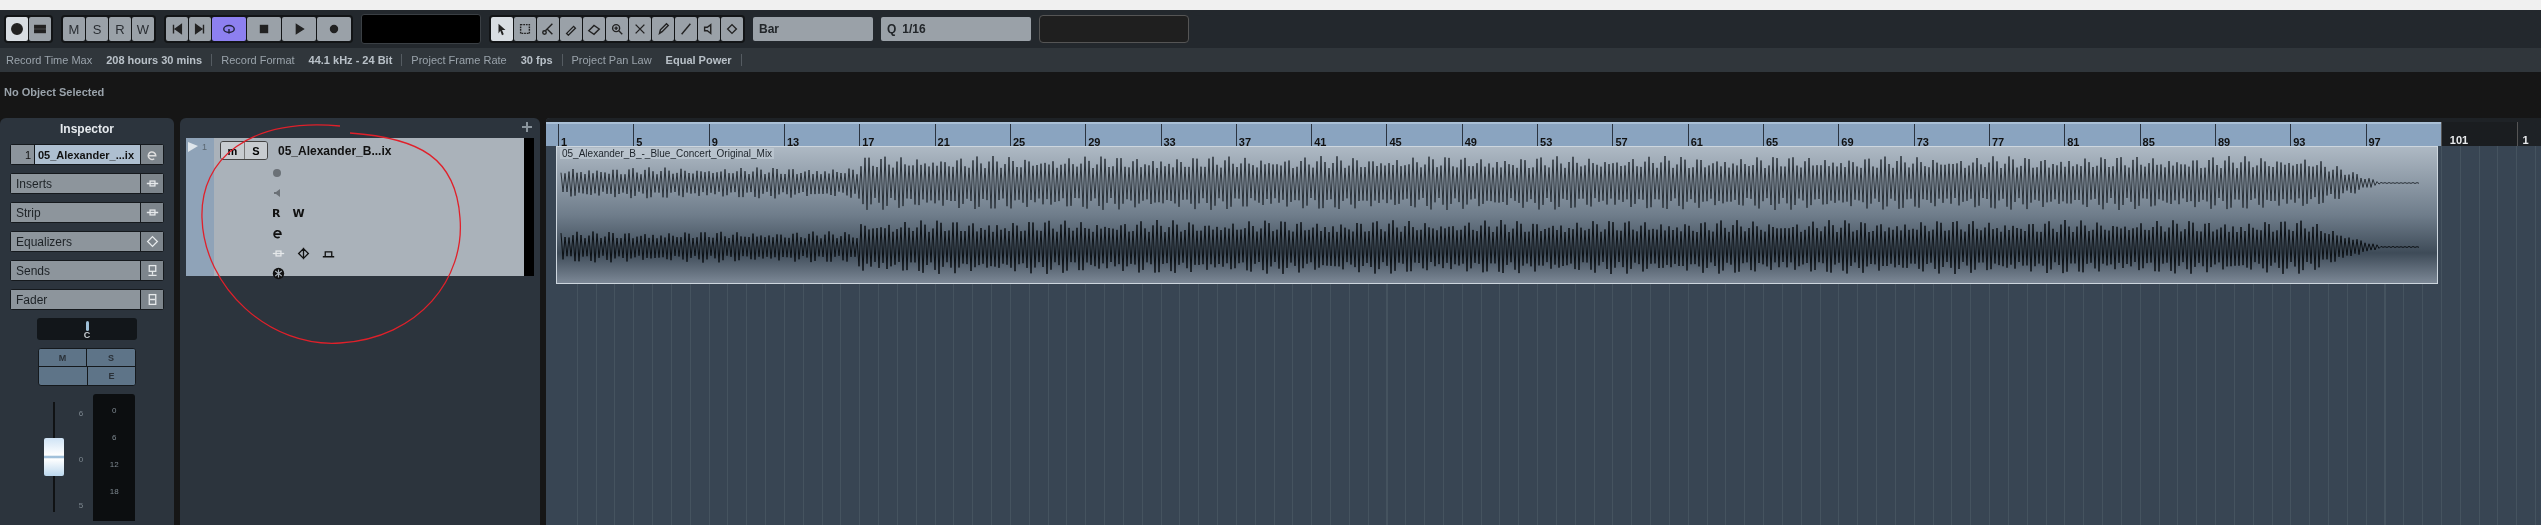 The height and width of the screenshot is (525, 2541). What do you see at coordinates (54, 92) in the screenshot?
I see `status-text: No Object Selected` at bounding box center [54, 92].